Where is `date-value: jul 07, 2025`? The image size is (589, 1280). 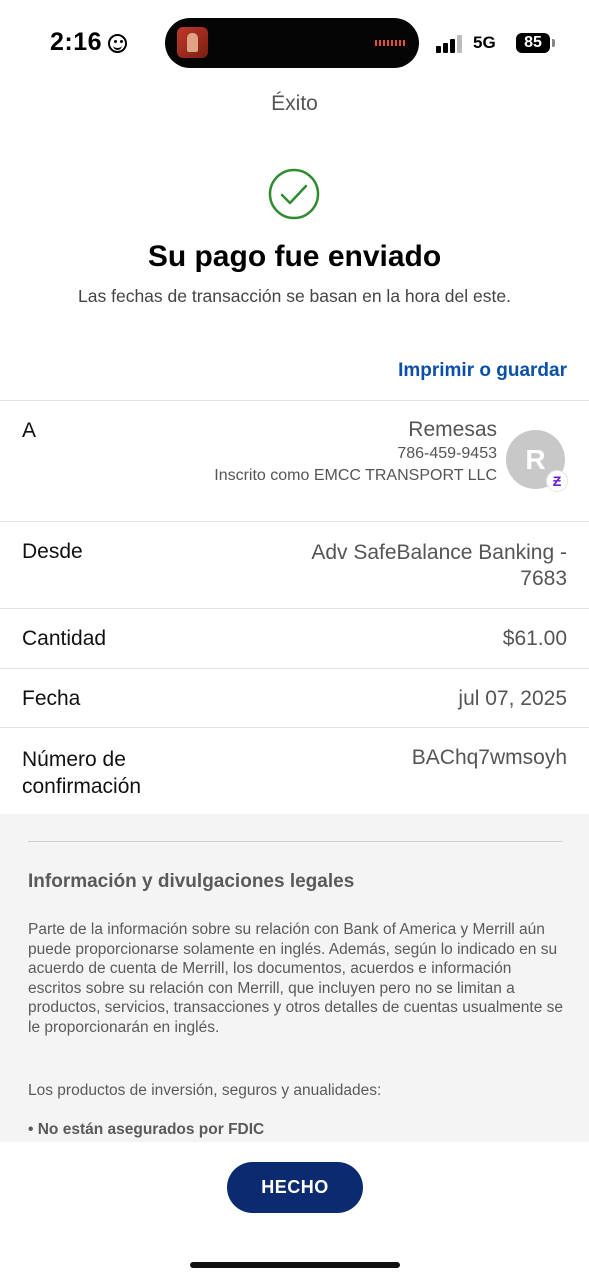
date-value: jul 07, 2025 is located at coordinates (512, 698).